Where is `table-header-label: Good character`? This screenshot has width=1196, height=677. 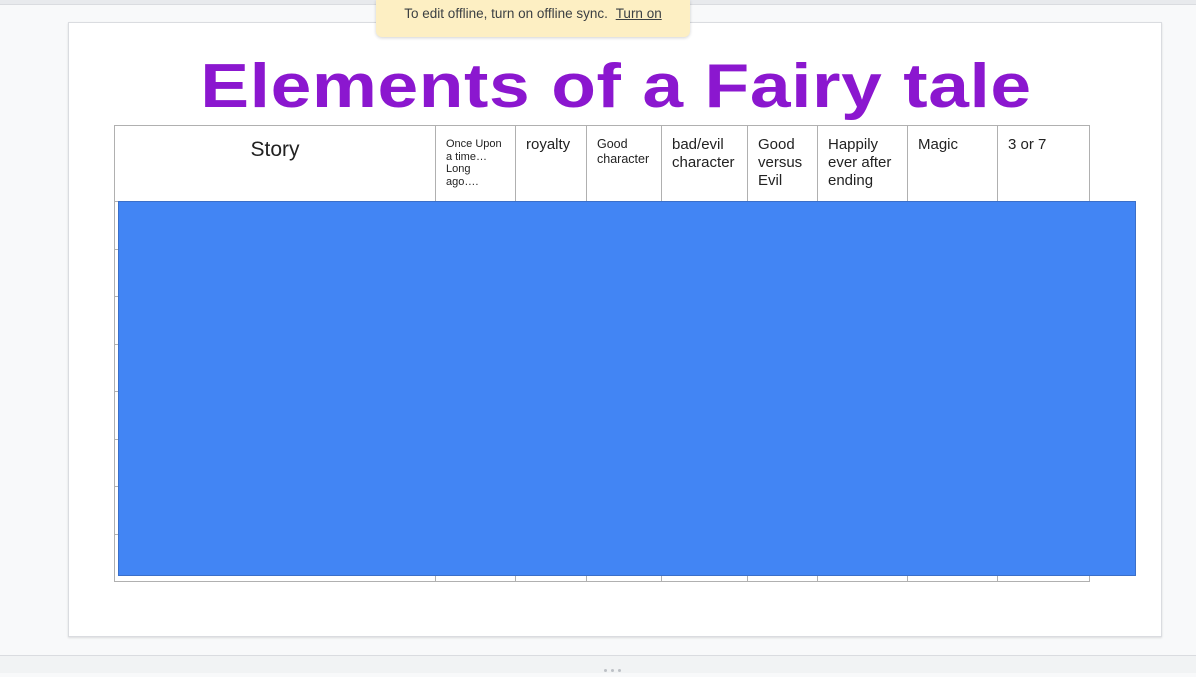 table-header-label: Good character is located at coordinates (623, 151).